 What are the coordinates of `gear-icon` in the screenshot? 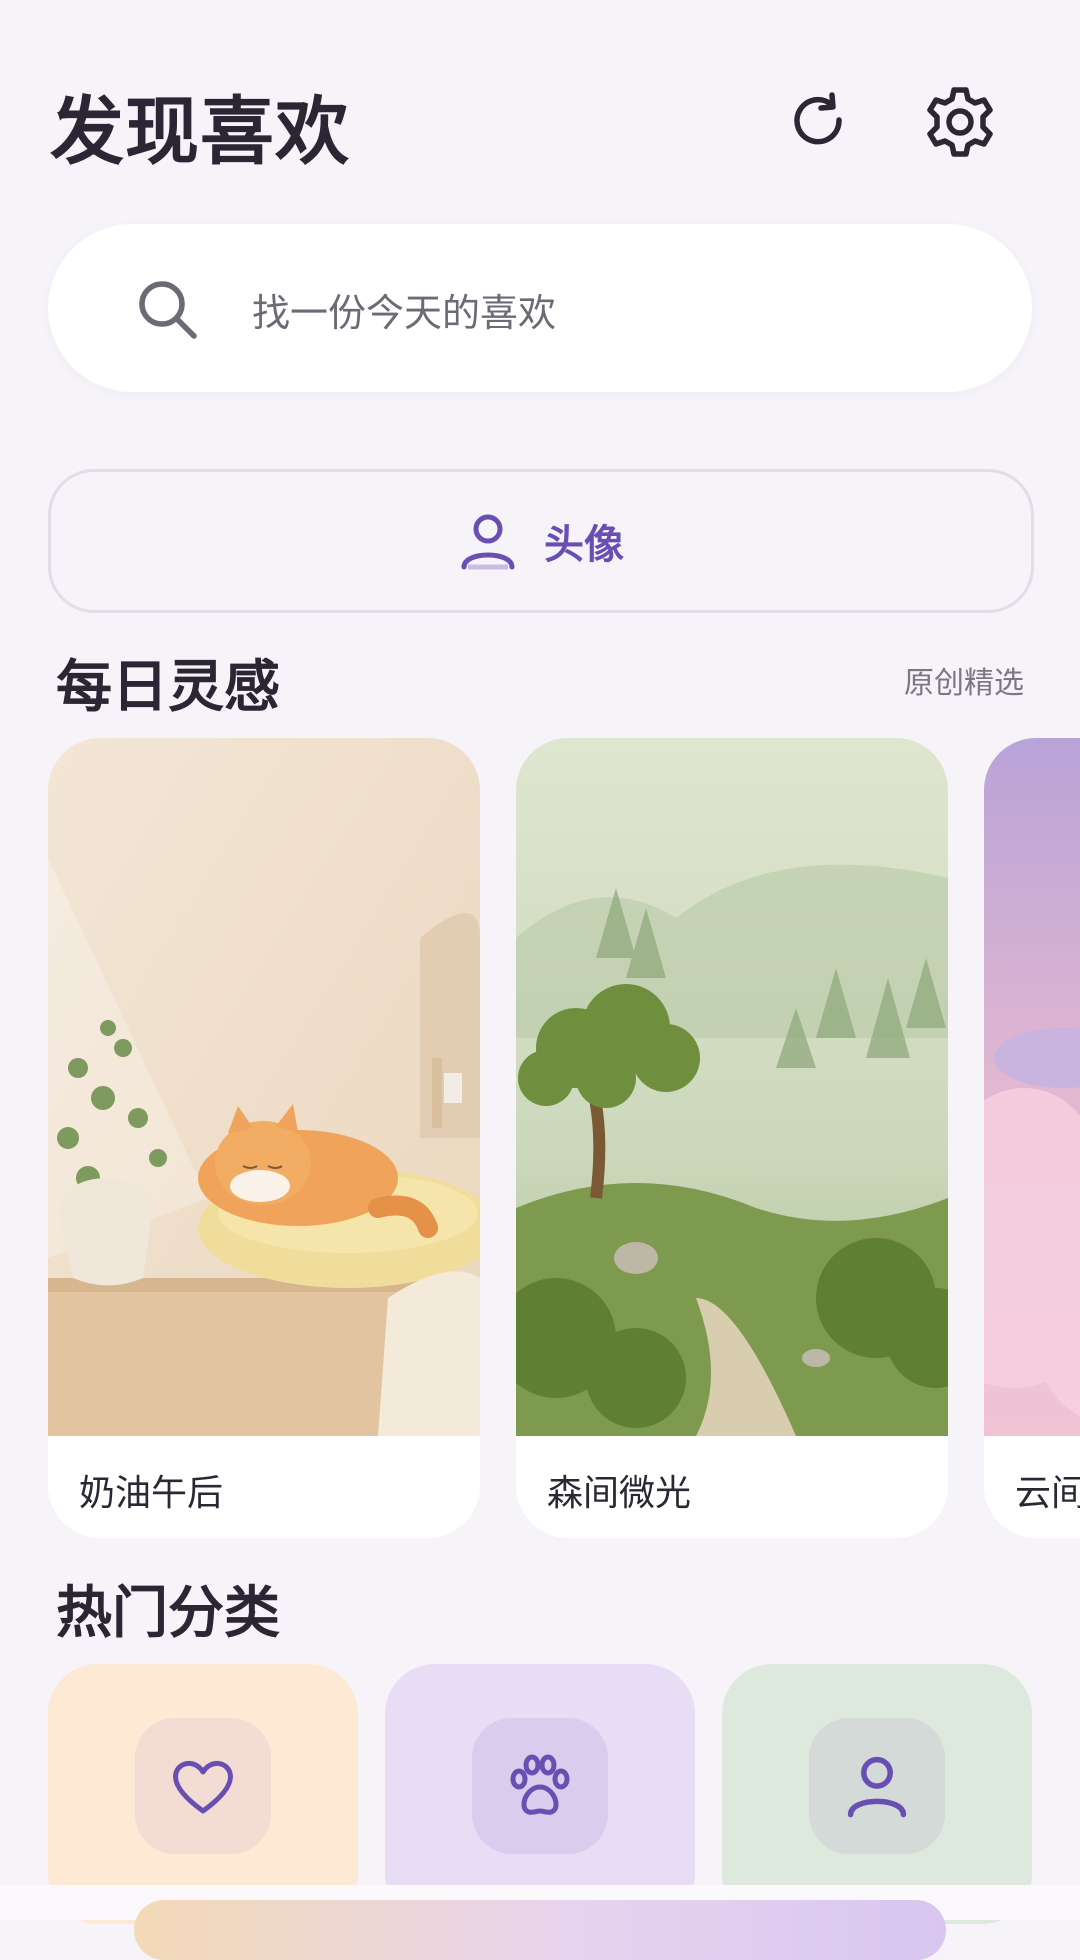 It's located at (960, 122).